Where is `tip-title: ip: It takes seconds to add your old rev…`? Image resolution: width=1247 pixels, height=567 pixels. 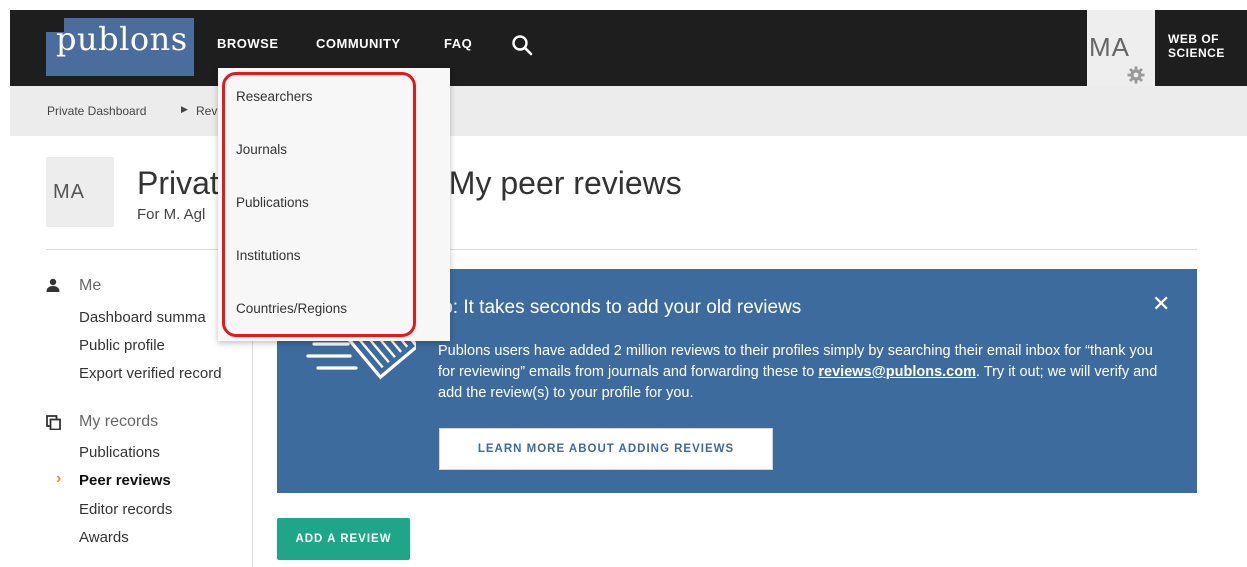 tip-title: ip: It takes seconds to add your old rev… is located at coordinates (620, 307).